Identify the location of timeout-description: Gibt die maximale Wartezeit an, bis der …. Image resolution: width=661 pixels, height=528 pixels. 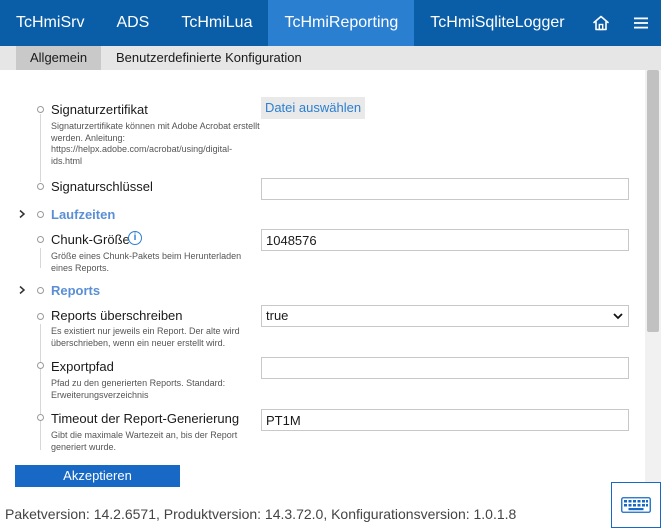
(144, 441).